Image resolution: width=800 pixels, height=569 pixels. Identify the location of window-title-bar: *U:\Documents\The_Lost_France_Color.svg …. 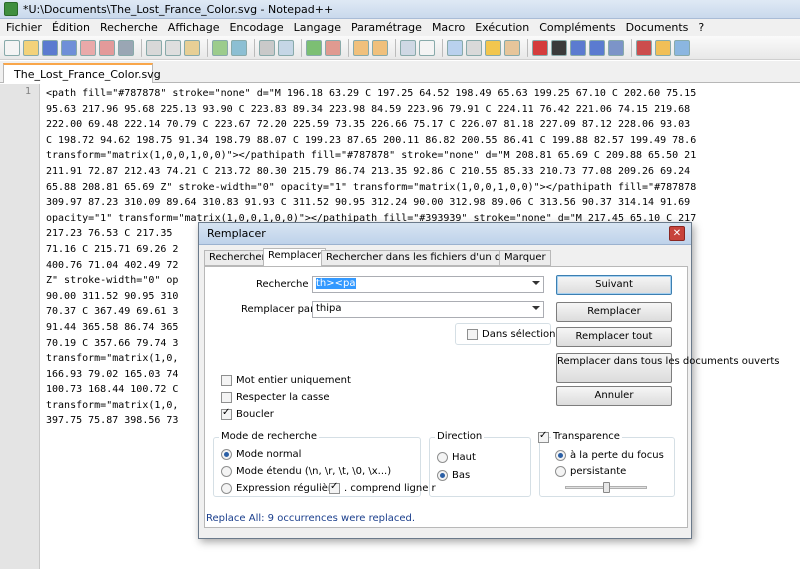
(400, 9).